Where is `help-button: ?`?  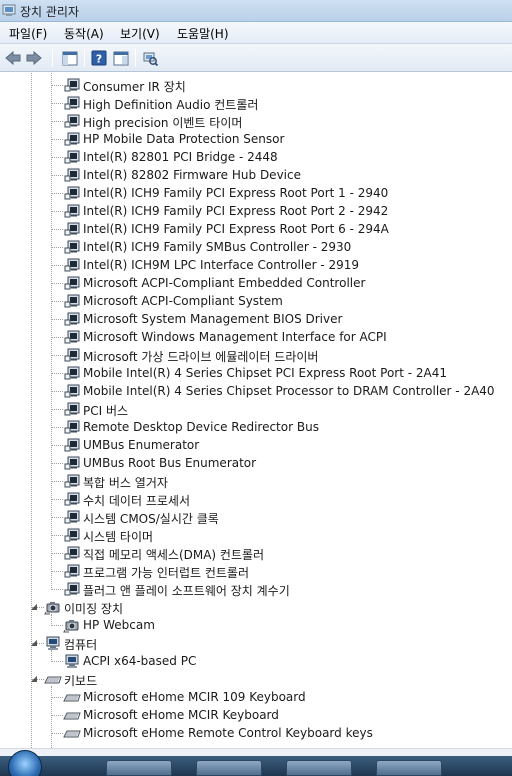
help-button: ? is located at coordinates (99, 58).